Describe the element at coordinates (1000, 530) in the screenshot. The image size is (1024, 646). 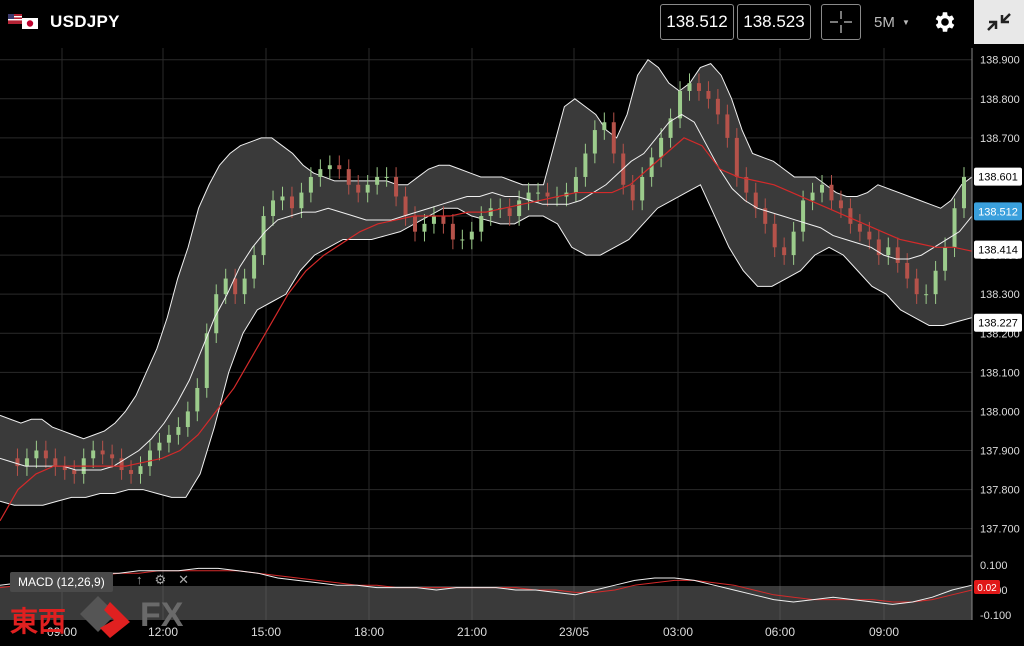
I see `y-tick-label: 137.700` at that location.